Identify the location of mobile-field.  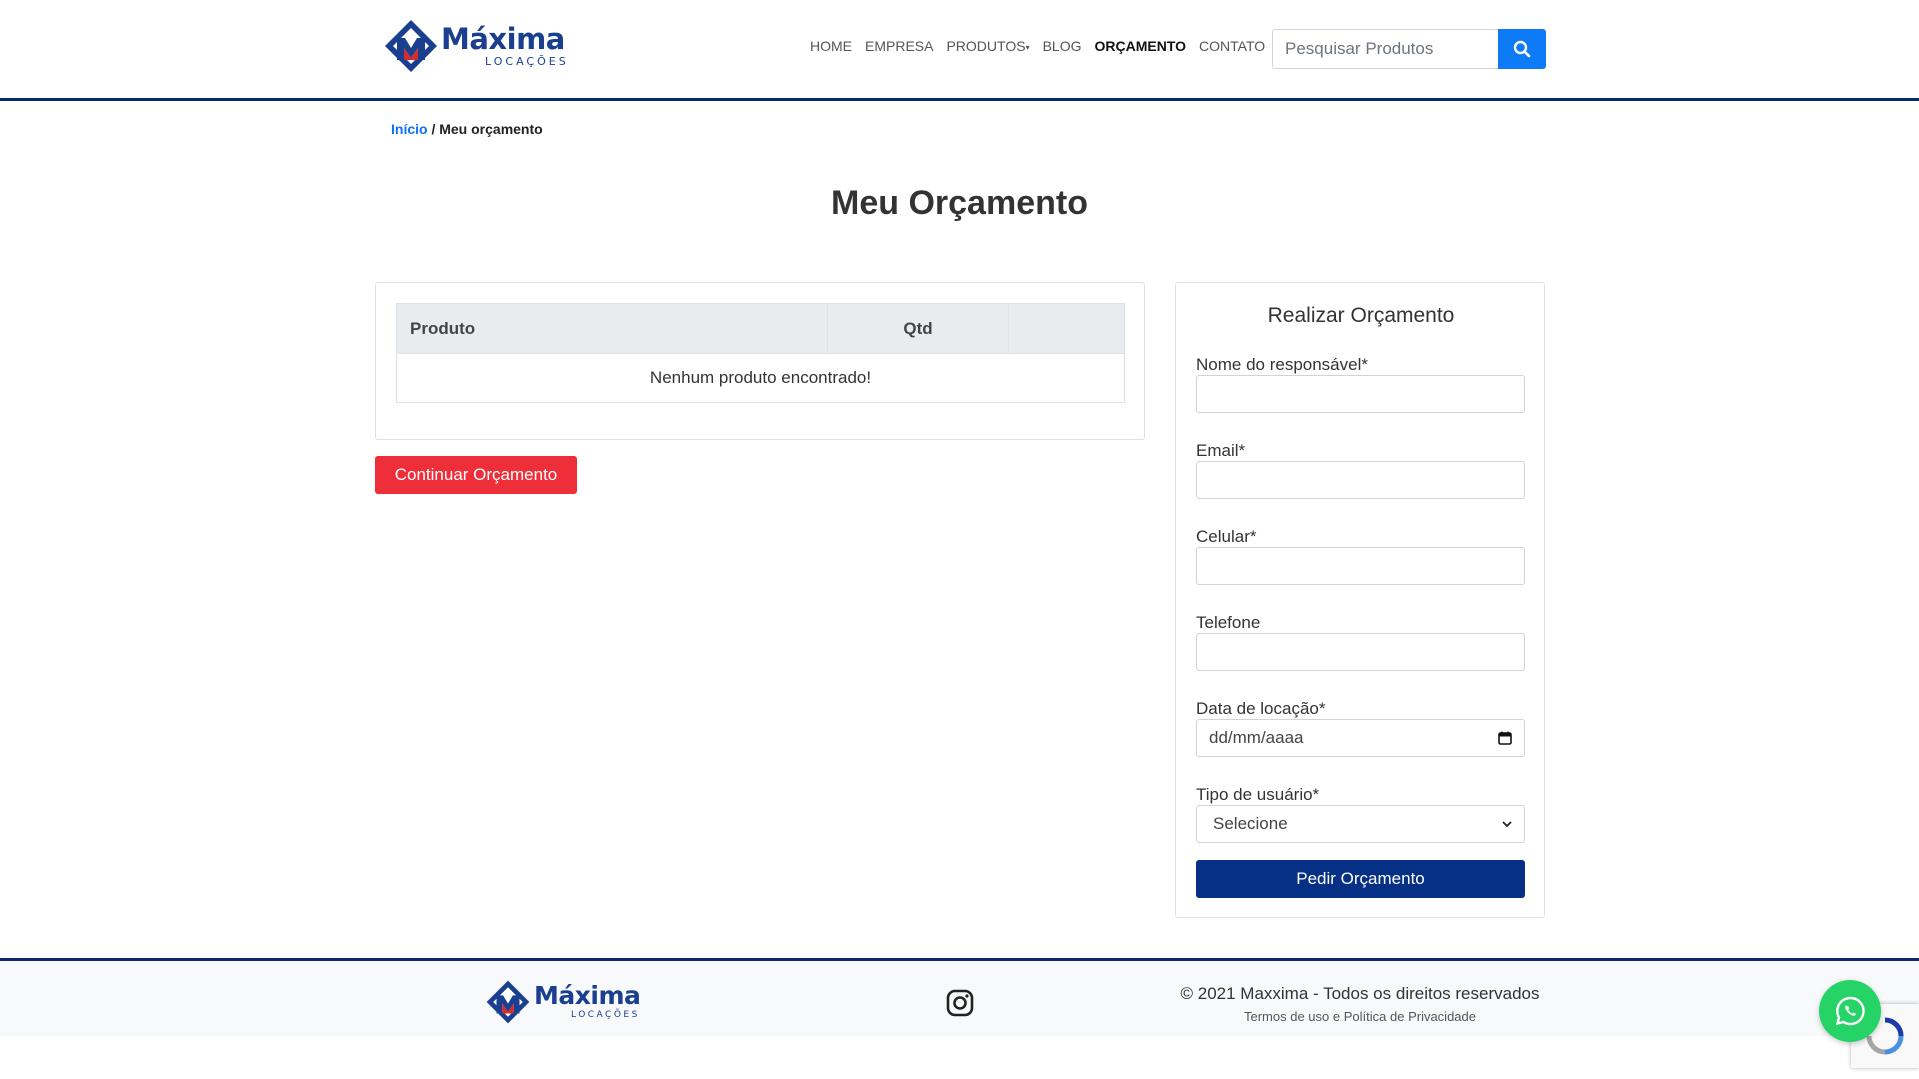
(1360, 566).